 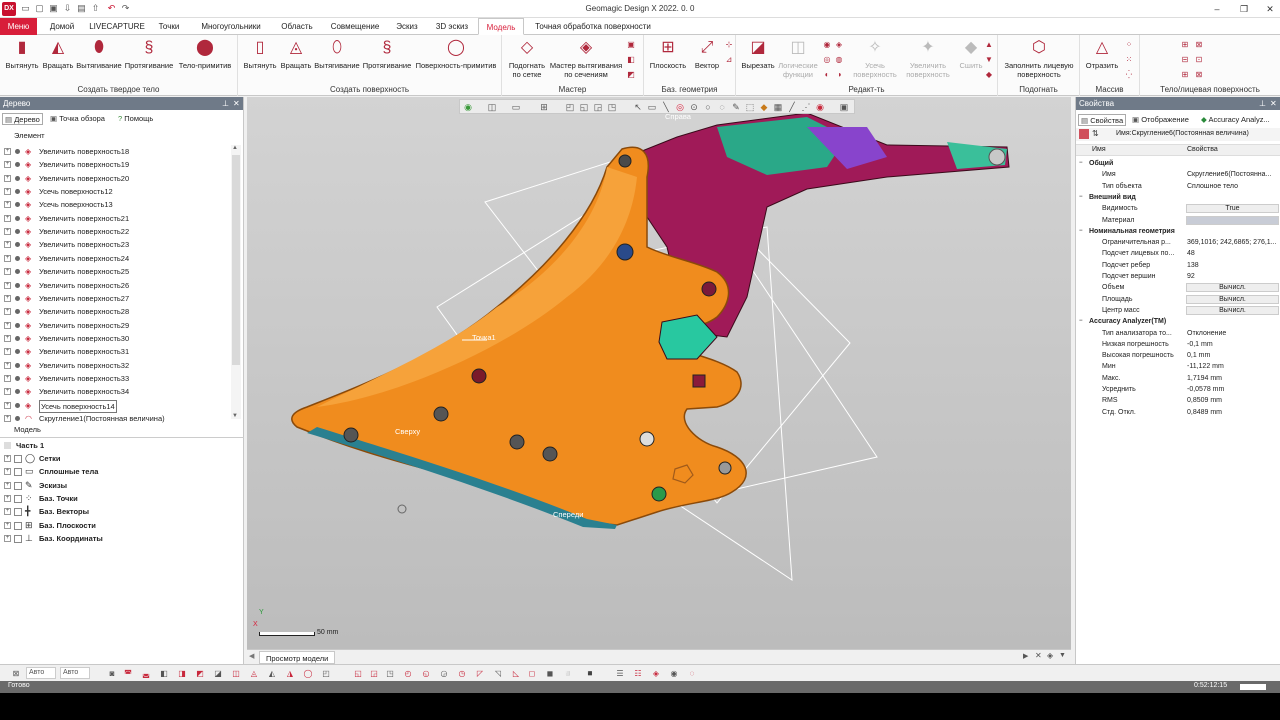 I want to click on subtab-tree: ▤ Дерево, so click(x=22, y=119).